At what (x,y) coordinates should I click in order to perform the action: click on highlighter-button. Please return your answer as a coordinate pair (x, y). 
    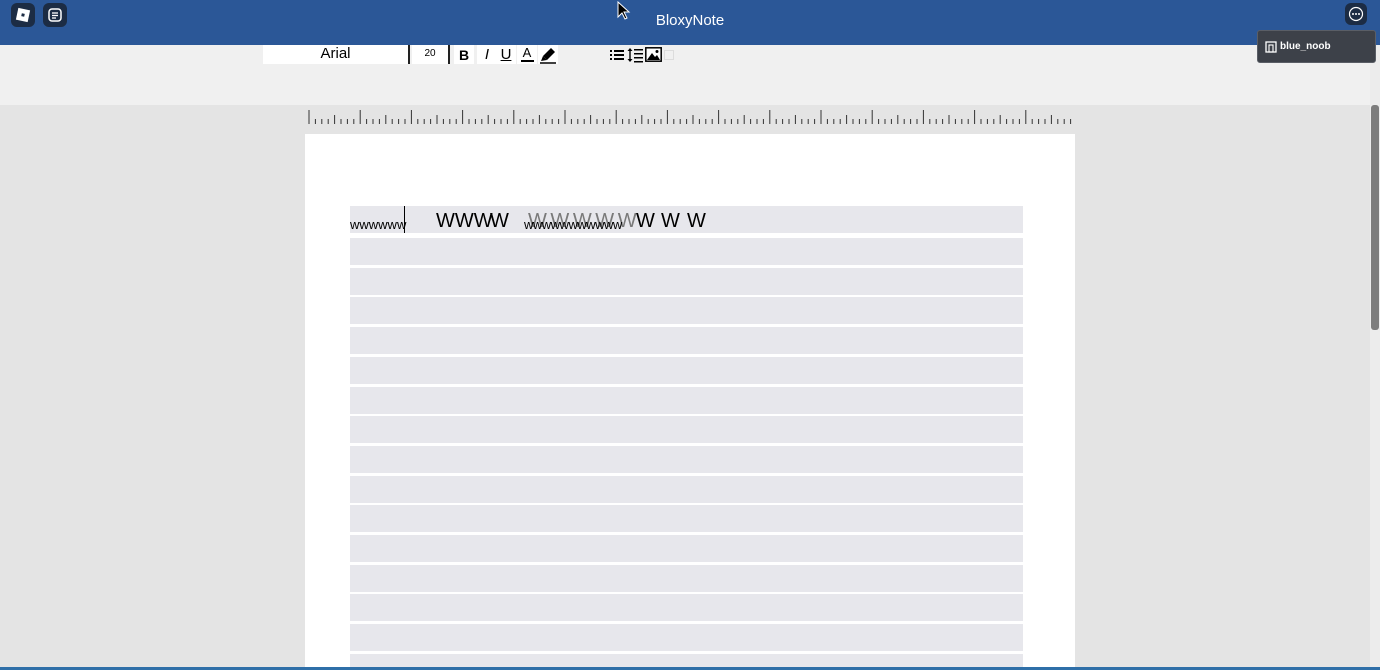
    Looking at the image, I should click on (548, 54).